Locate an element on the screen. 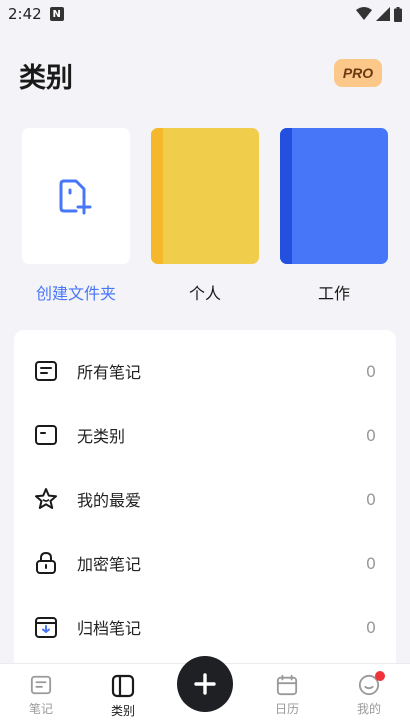 The image size is (410, 728). page-title: 类别 is located at coordinates (46, 78).